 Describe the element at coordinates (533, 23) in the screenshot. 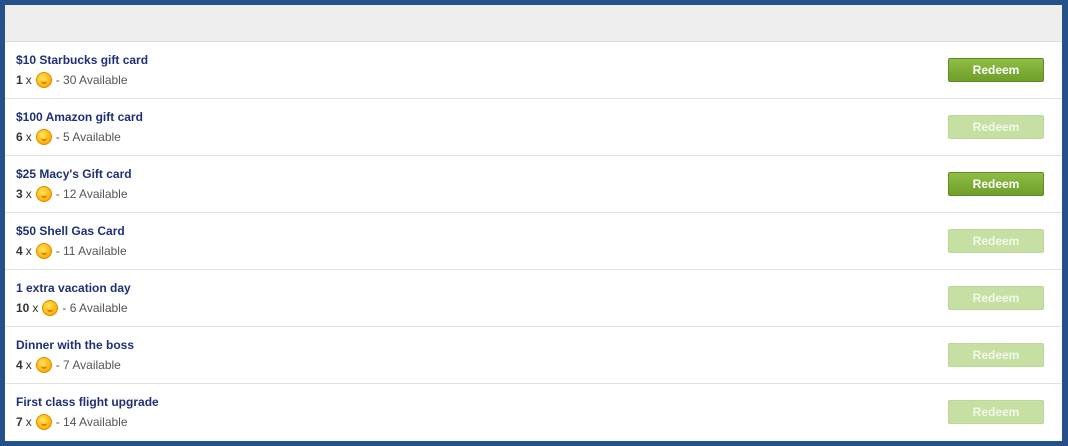

I see `rewards-header` at that location.